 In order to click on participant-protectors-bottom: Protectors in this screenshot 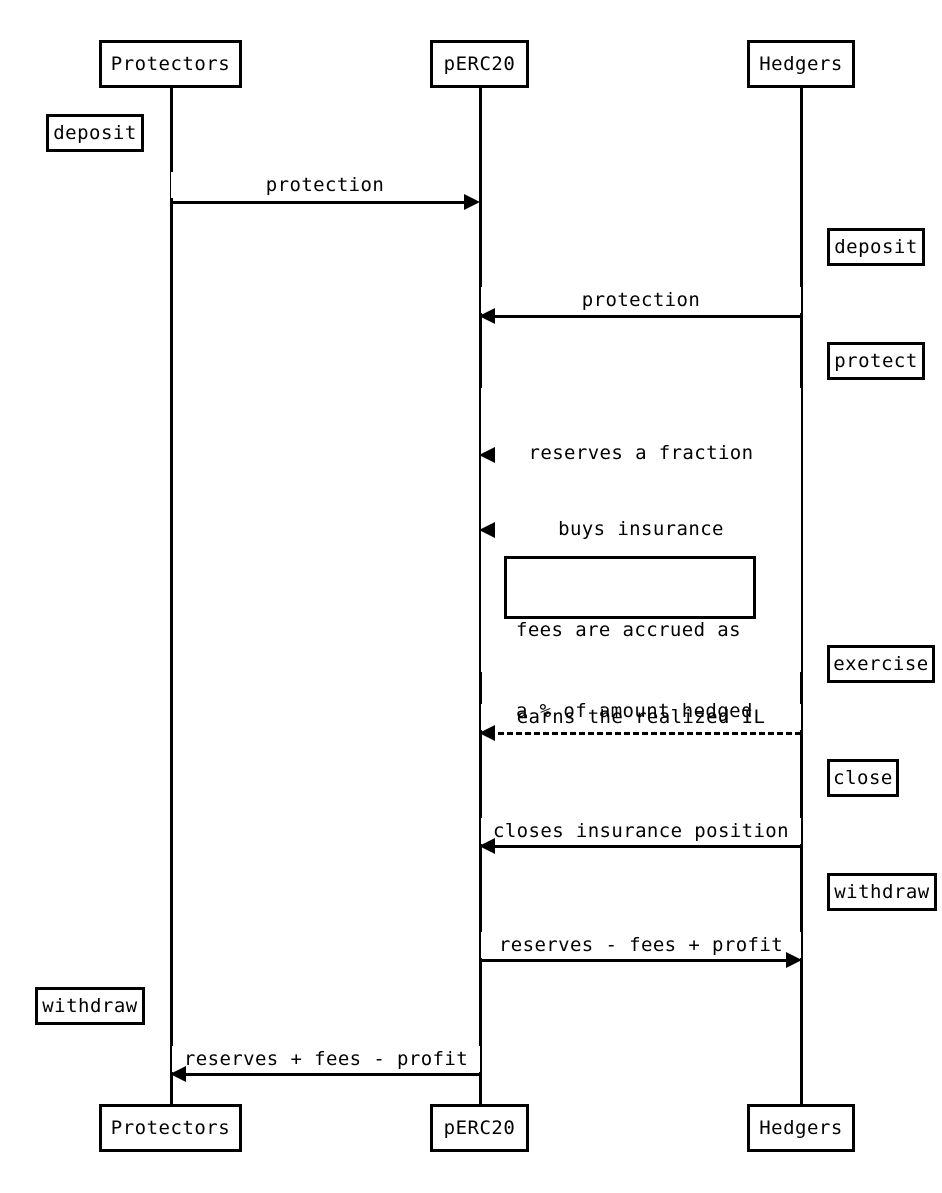, I will do `click(170, 1128)`.